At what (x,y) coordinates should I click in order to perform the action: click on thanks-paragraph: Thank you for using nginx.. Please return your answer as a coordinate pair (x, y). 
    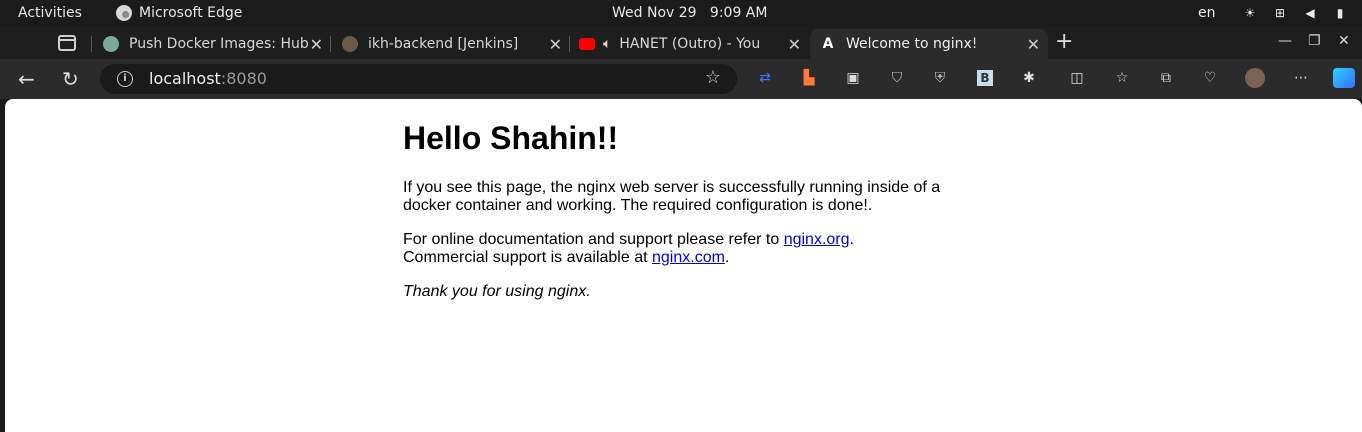
    Looking at the image, I should click on (683, 292).